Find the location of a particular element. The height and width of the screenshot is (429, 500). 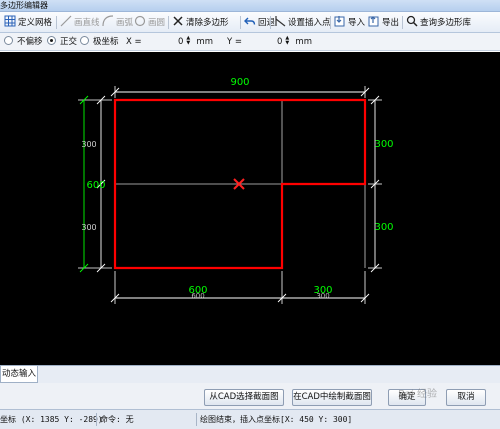

orthogonal-radio: 正交 is located at coordinates (62, 42).